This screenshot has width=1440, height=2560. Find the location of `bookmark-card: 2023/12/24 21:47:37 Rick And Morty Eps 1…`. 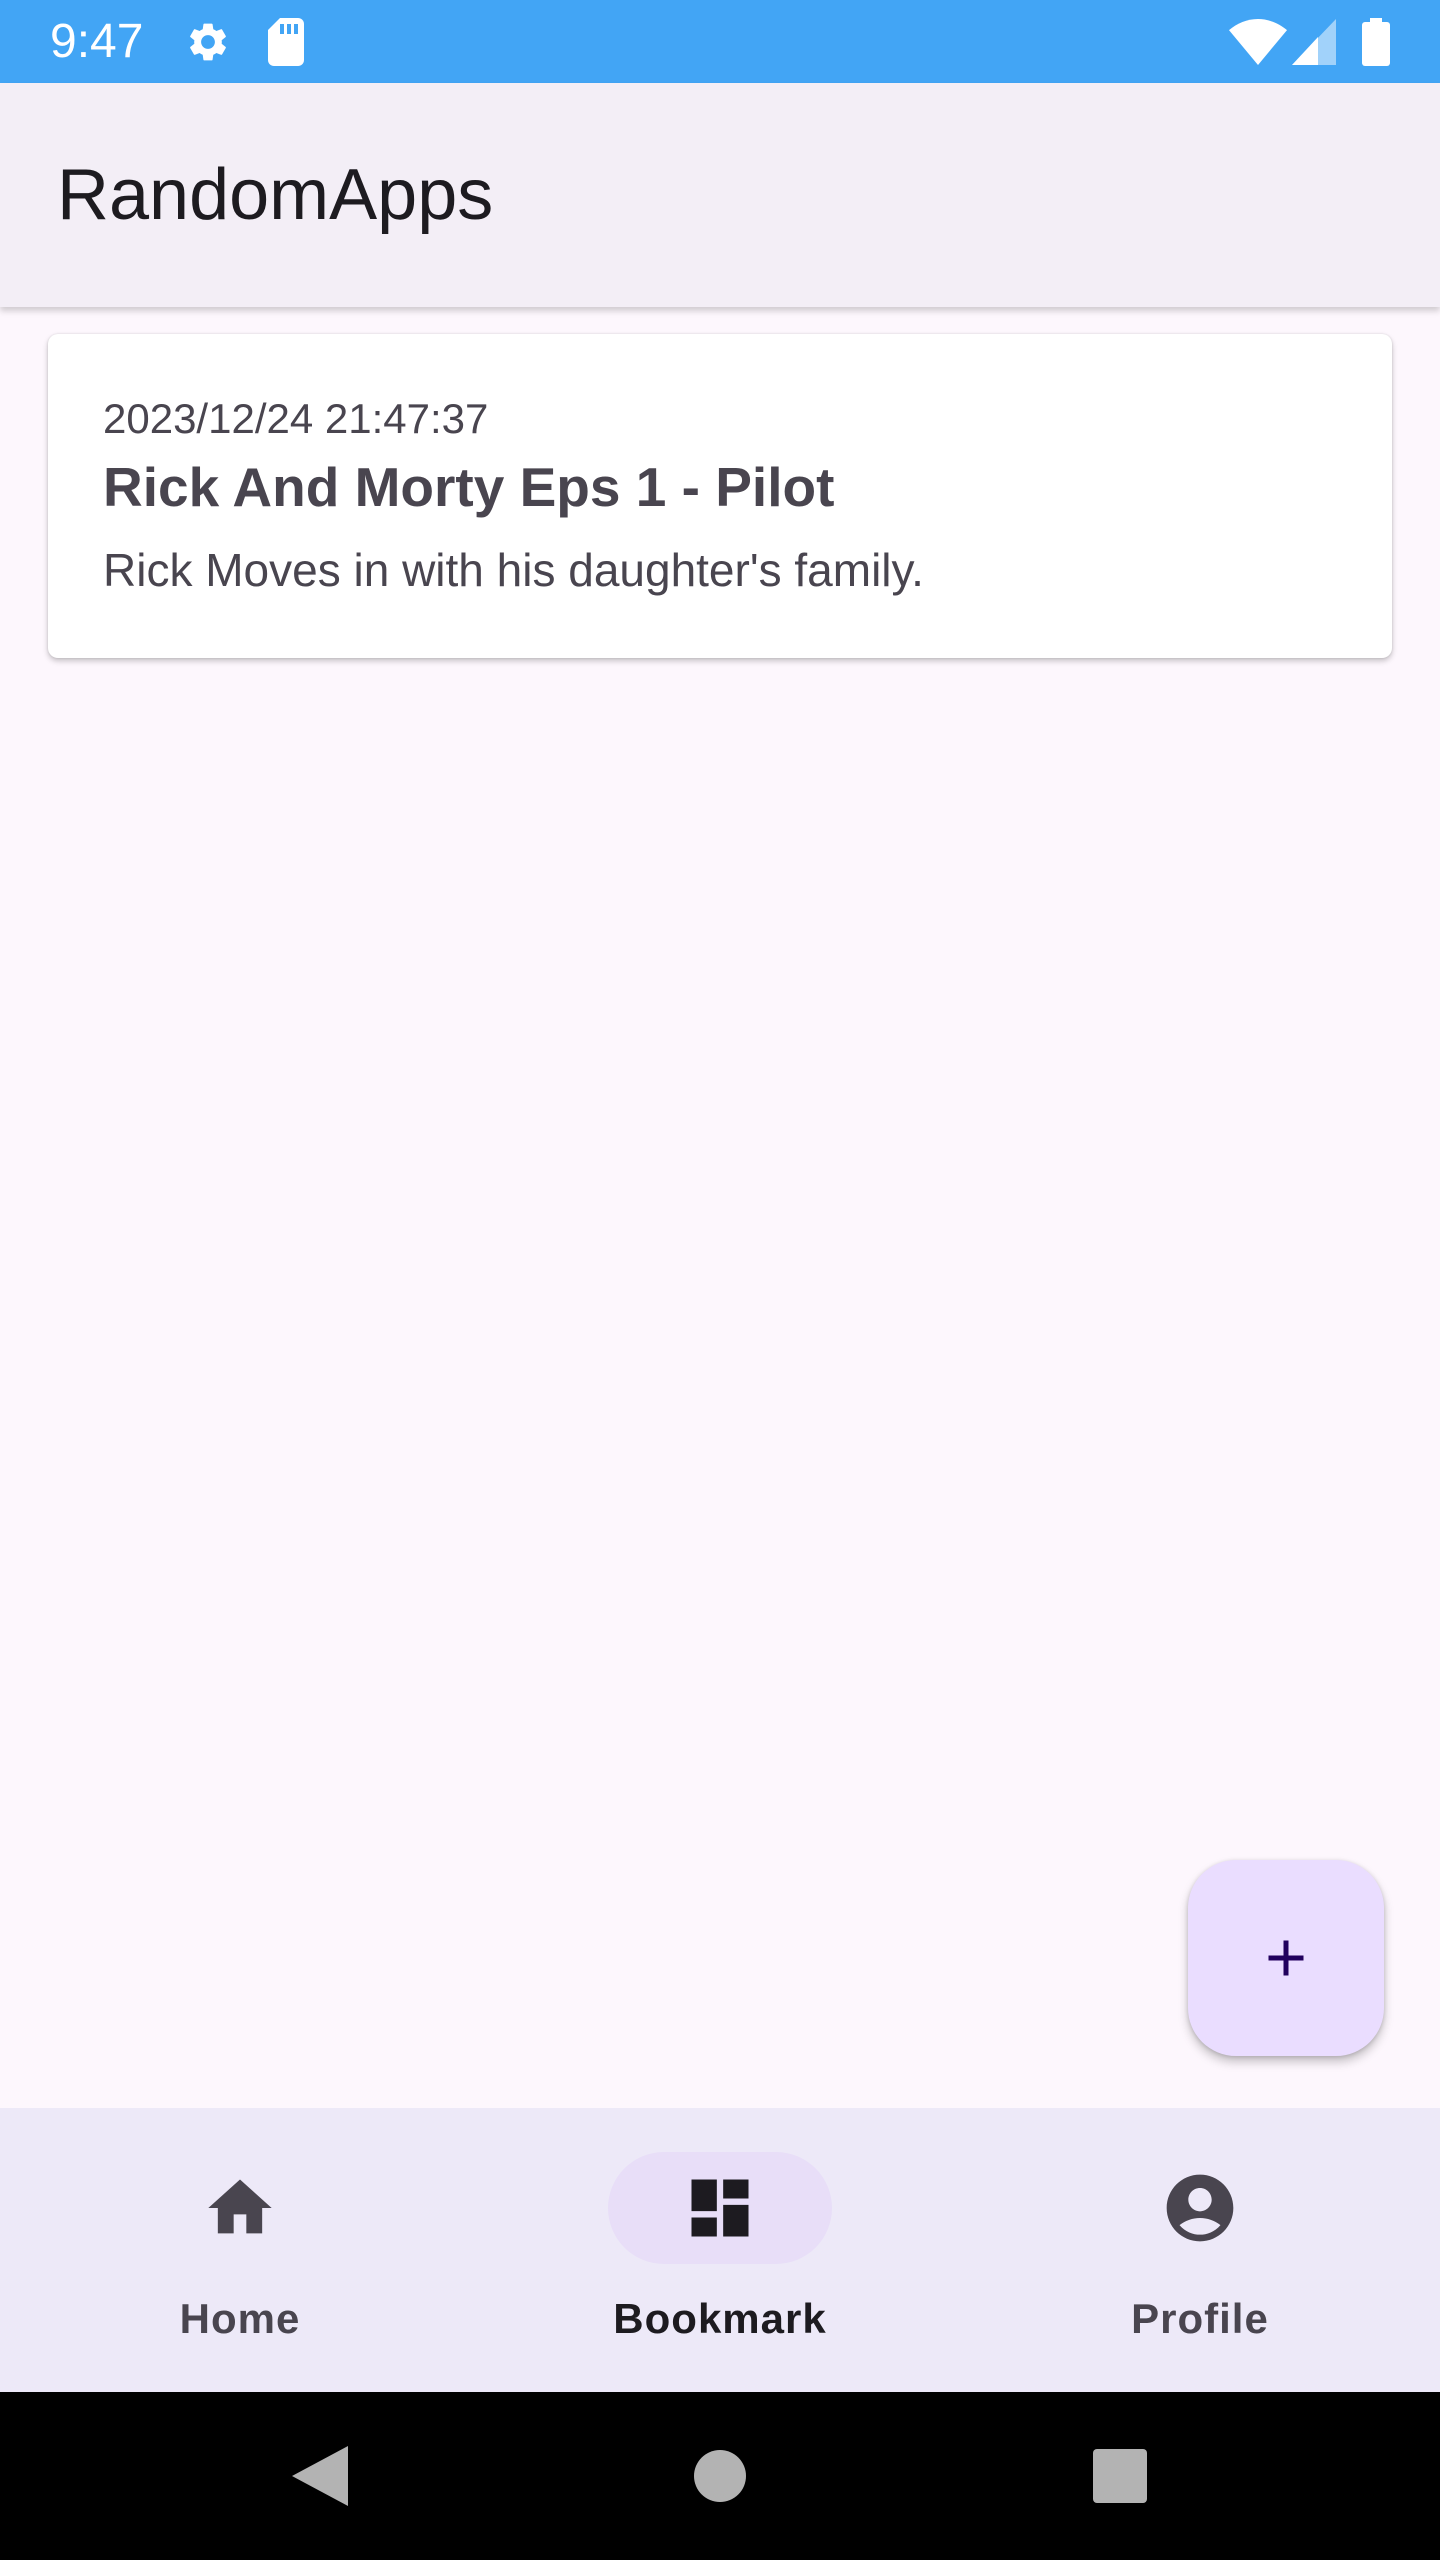

bookmark-card: 2023/12/24 21:47:37 Rick And Morty Eps 1… is located at coordinates (720, 496).